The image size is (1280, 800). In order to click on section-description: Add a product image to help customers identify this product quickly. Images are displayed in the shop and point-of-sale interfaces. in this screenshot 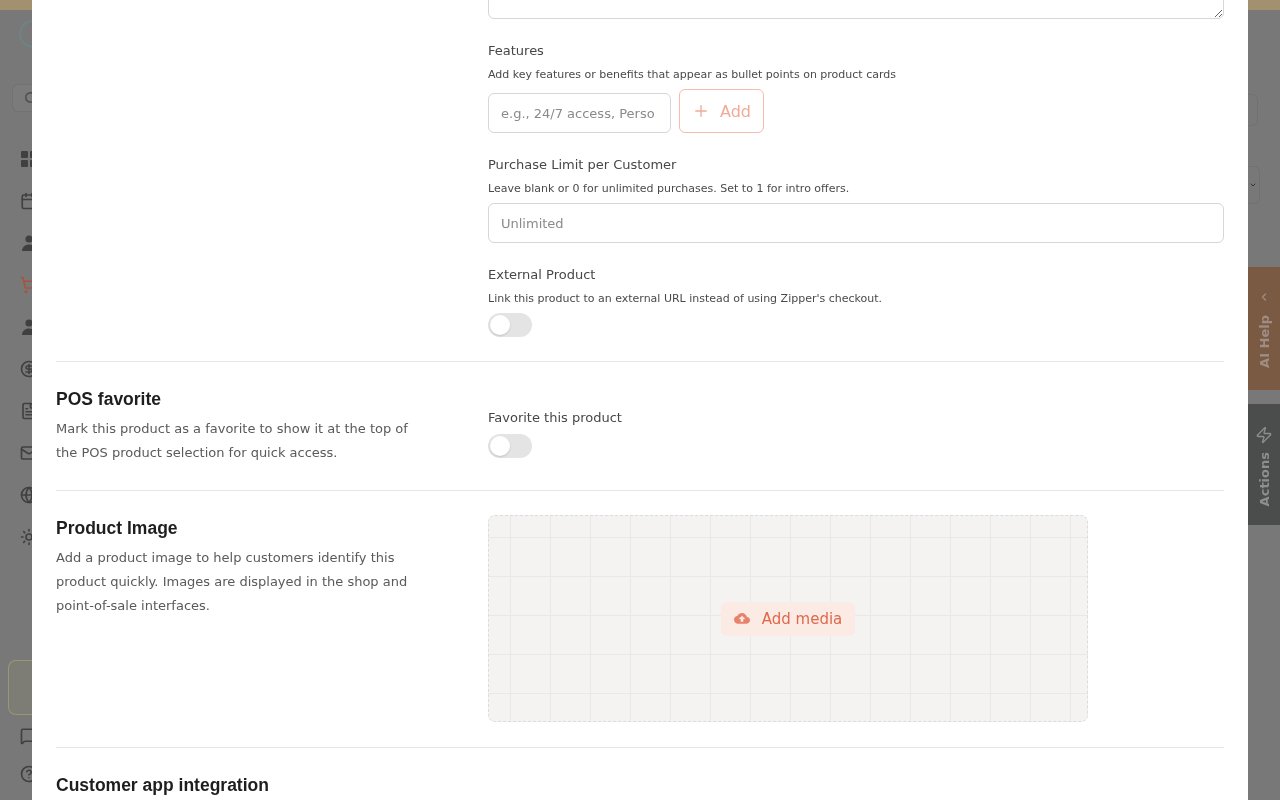, I will do `click(232, 582)`.